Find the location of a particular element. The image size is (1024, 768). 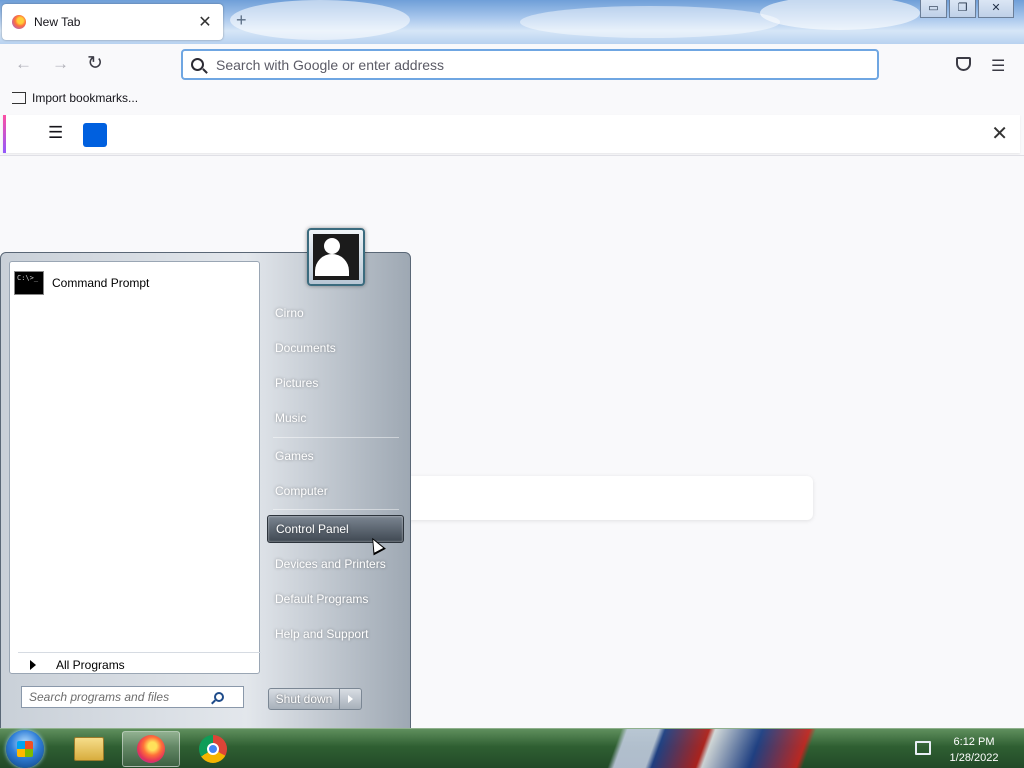

window-controls: ▭ ❐ ✕ is located at coordinates (966, 9).